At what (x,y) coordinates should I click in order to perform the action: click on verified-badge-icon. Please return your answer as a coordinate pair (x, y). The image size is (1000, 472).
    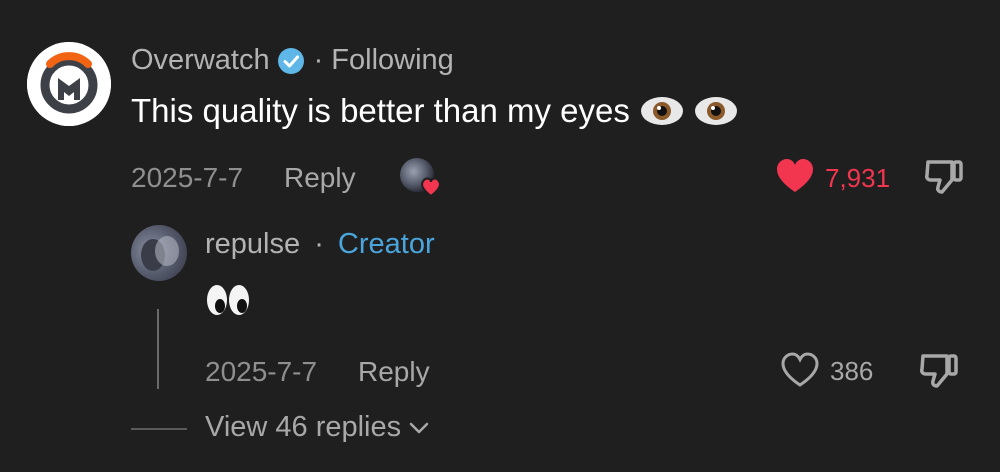
    Looking at the image, I should click on (290, 60).